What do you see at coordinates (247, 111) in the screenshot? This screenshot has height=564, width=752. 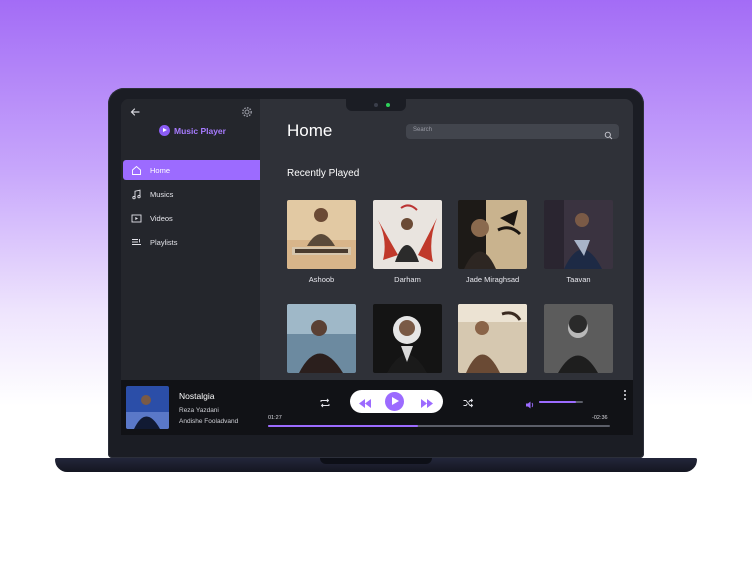 I see `gear-icon` at bounding box center [247, 111].